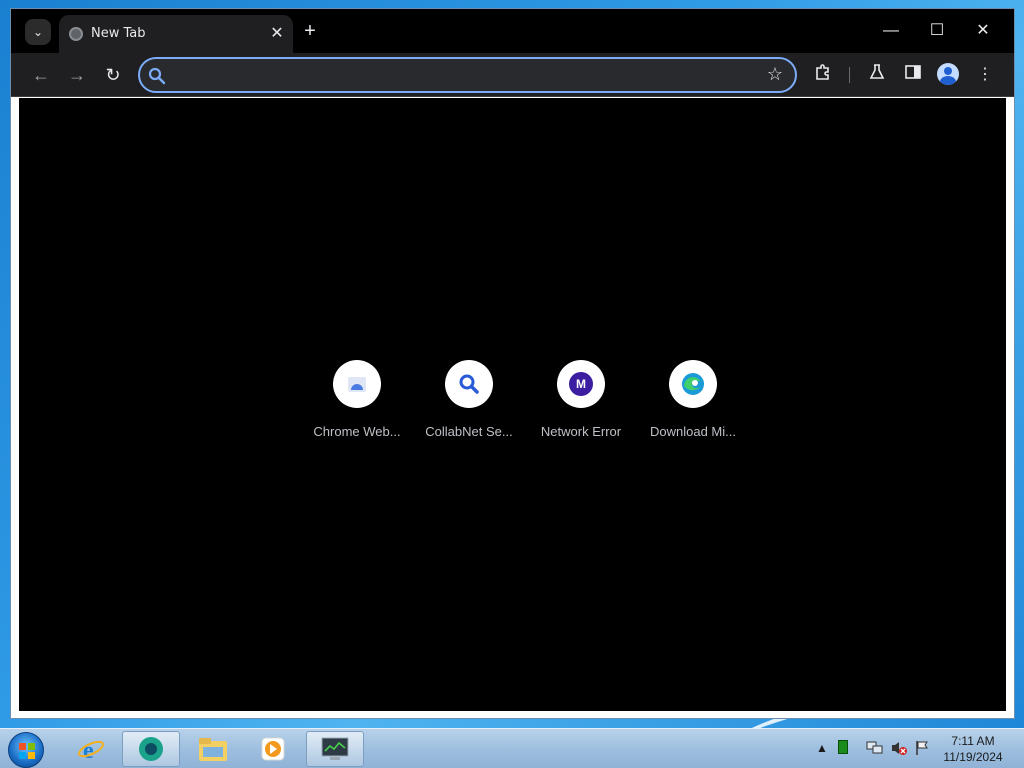  I want to click on taskbar-browser, so click(151, 749).